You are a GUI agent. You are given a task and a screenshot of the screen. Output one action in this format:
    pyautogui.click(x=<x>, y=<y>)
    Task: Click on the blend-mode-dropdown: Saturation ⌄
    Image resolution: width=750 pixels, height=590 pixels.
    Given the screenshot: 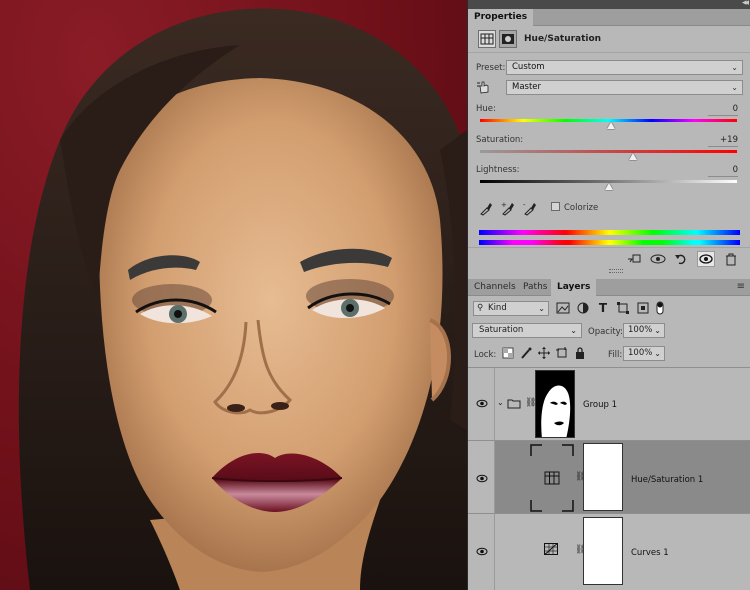 What is the action you would take?
    pyautogui.click(x=527, y=330)
    